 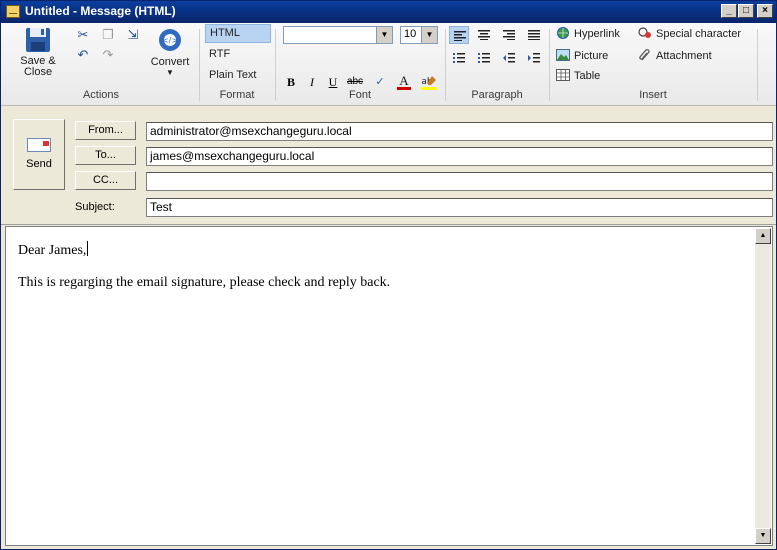 What do you see at coordinates (100, 11) in the screenshot?
I see `window-title: Untitled - Message (HTML)` at bounding box center [100, 11].